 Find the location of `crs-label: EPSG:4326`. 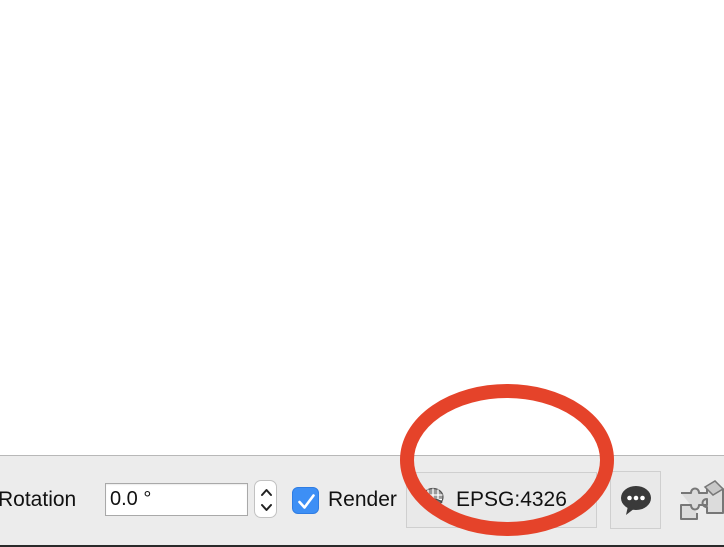

crs-label: EPSG:4326 is located at coordinates (511, 499).